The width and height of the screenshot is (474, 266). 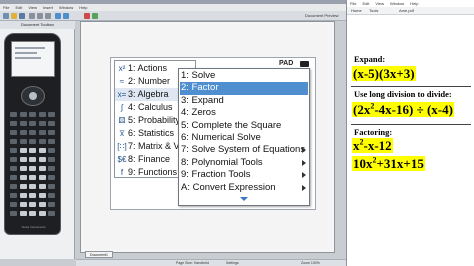 What do you see at coordinates (6, 7) in the screenshot?
I see `menu-file: File` at bounding box center [6, 7].